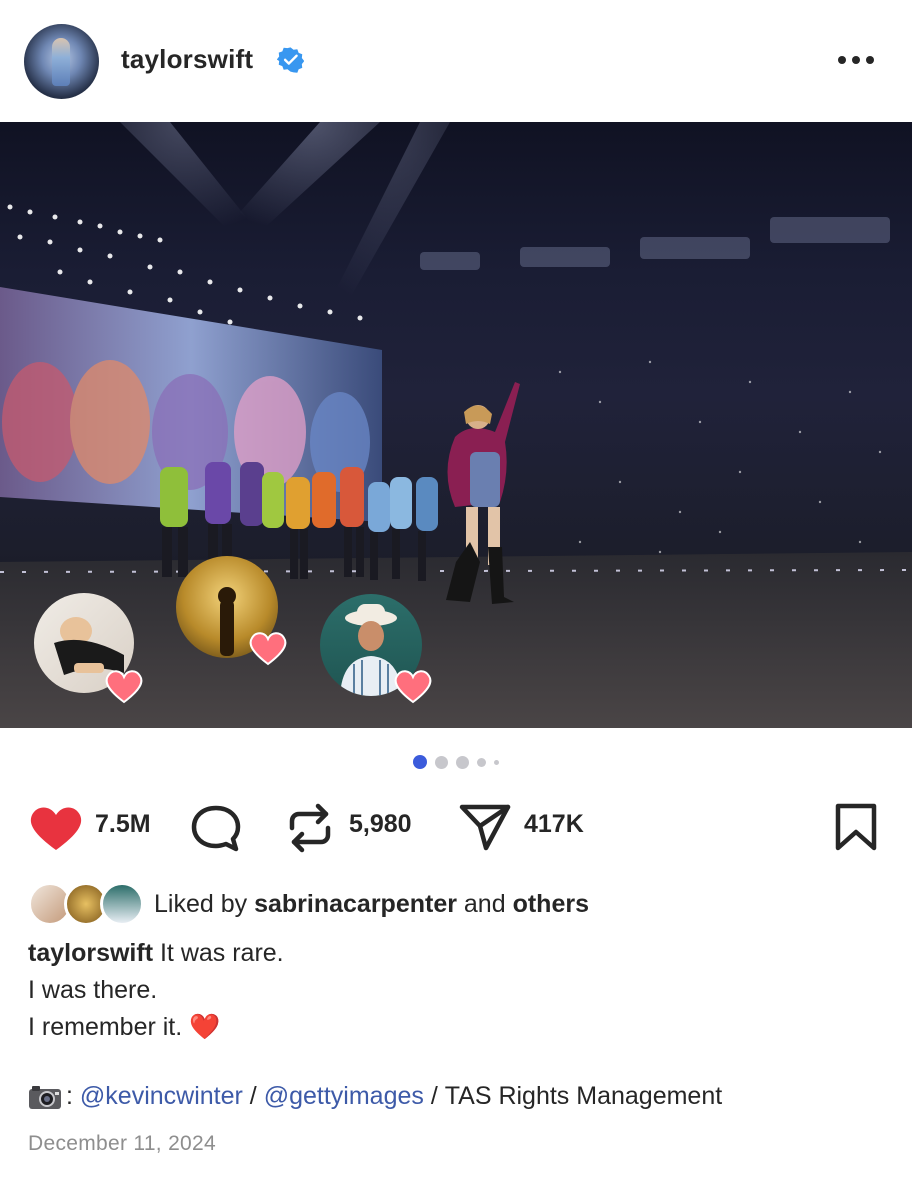 Image resolution: width=912 pixels, height=1200 pixels. I want to click on post-header: taylorswift, so click(456, 61).